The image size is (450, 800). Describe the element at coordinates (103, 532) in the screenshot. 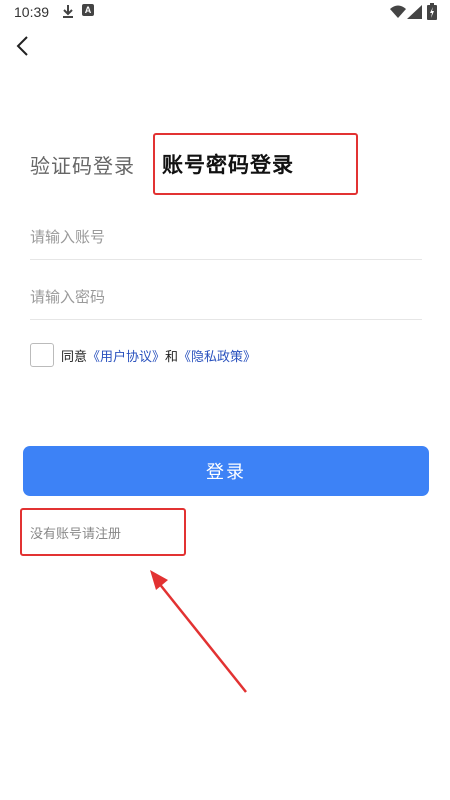

I see `annotation-box-register` at that location.